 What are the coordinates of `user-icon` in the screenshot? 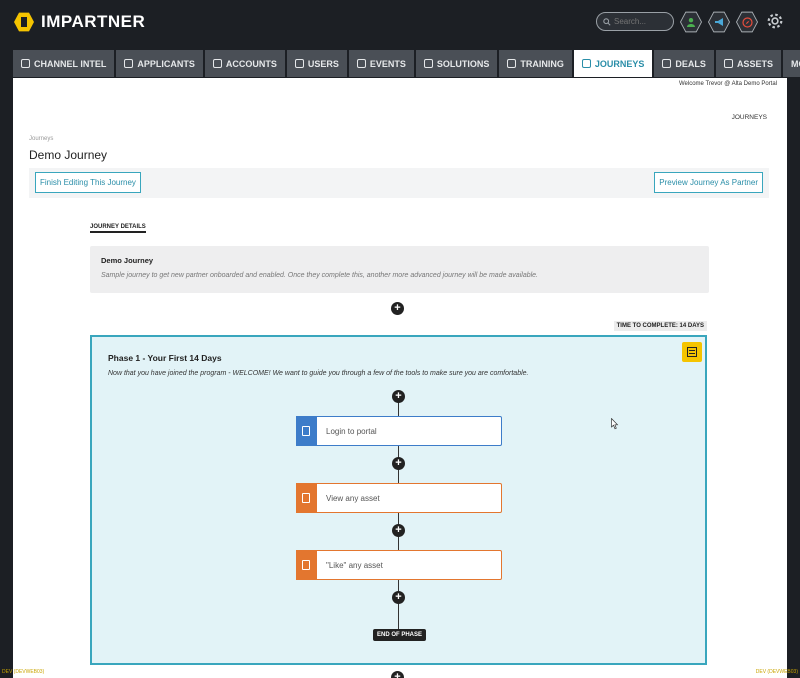 It's located at (691, 22).